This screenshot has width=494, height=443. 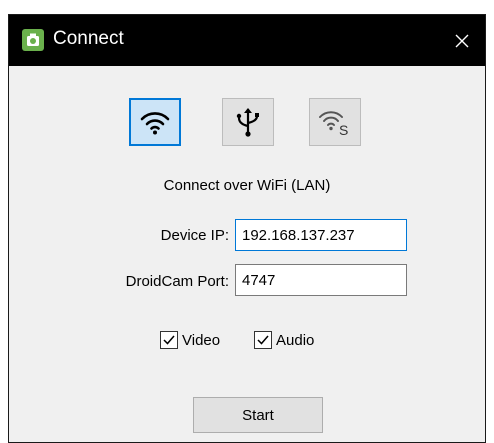 I want to click on usb-mode-button, so click(x=248, y=122).